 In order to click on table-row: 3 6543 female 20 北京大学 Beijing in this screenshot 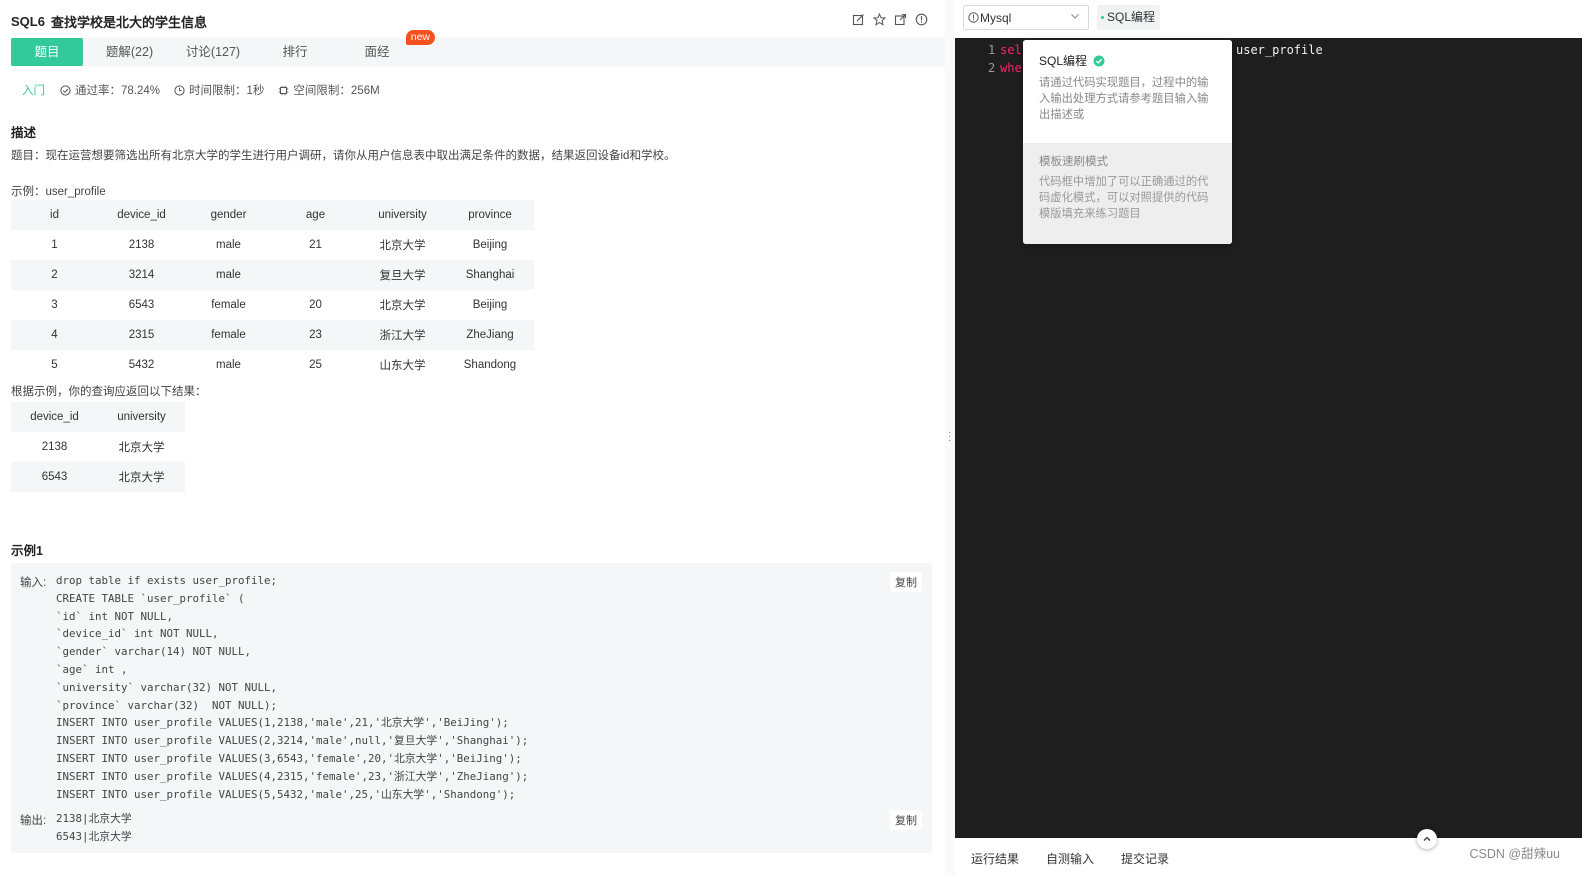, I will do `click(279, 305)`.